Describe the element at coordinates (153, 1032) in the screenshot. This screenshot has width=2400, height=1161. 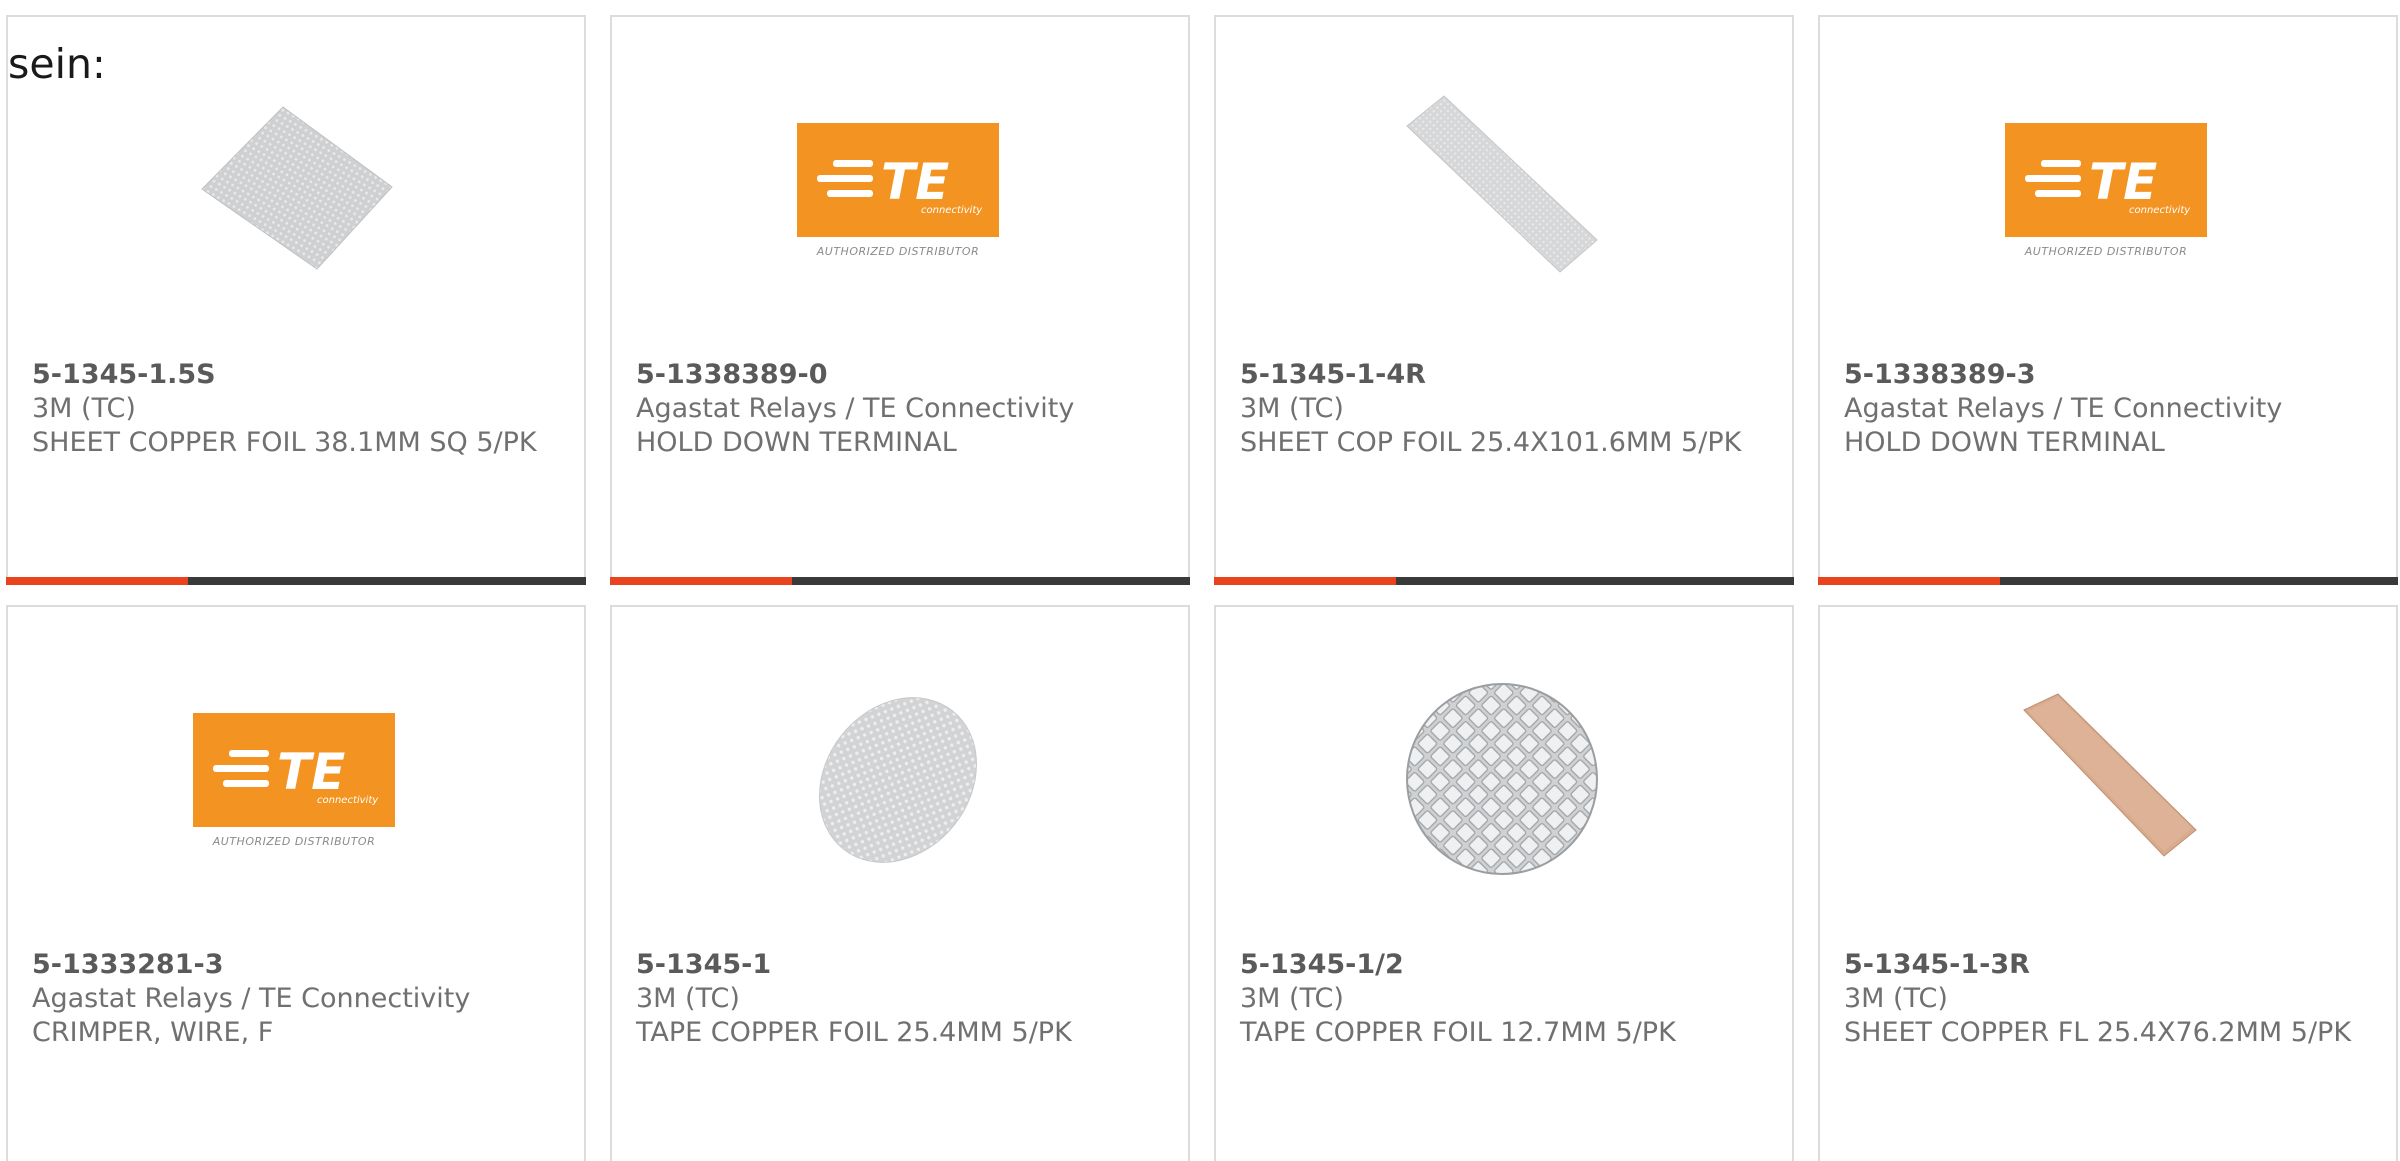
I see `description: CRIMPER, WIRE, F` at that location.